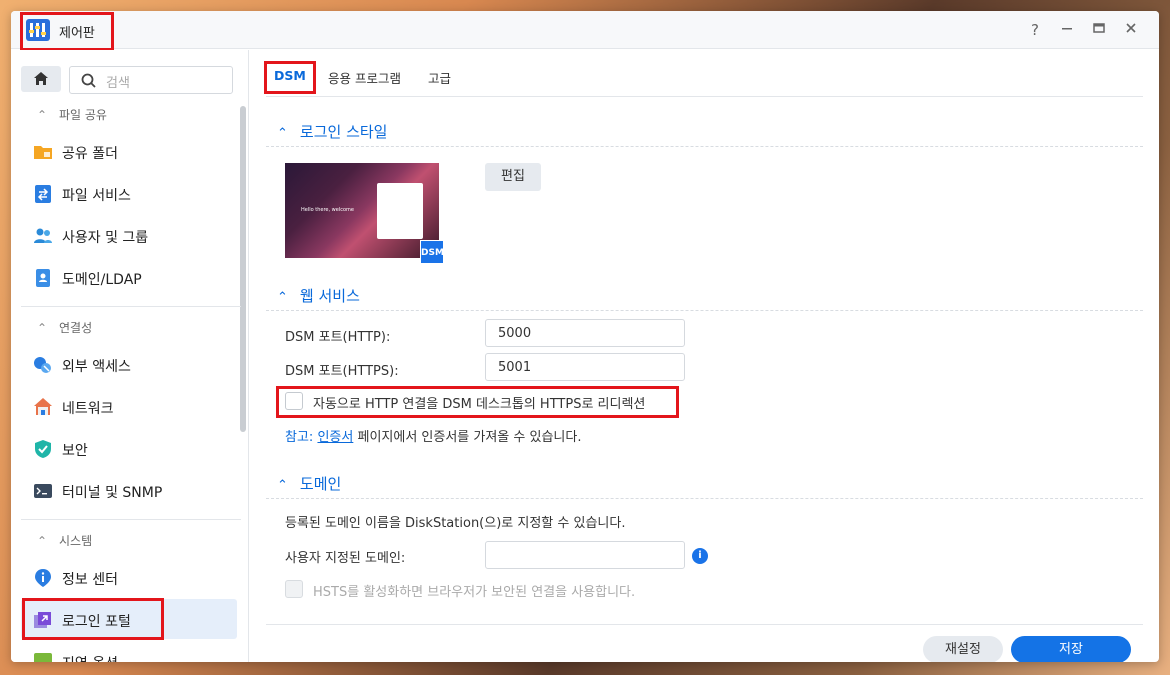 Image resolution: width=1170 pixels, height=675 pixels. I want to click on minimize-icon, so click(1067, 29).